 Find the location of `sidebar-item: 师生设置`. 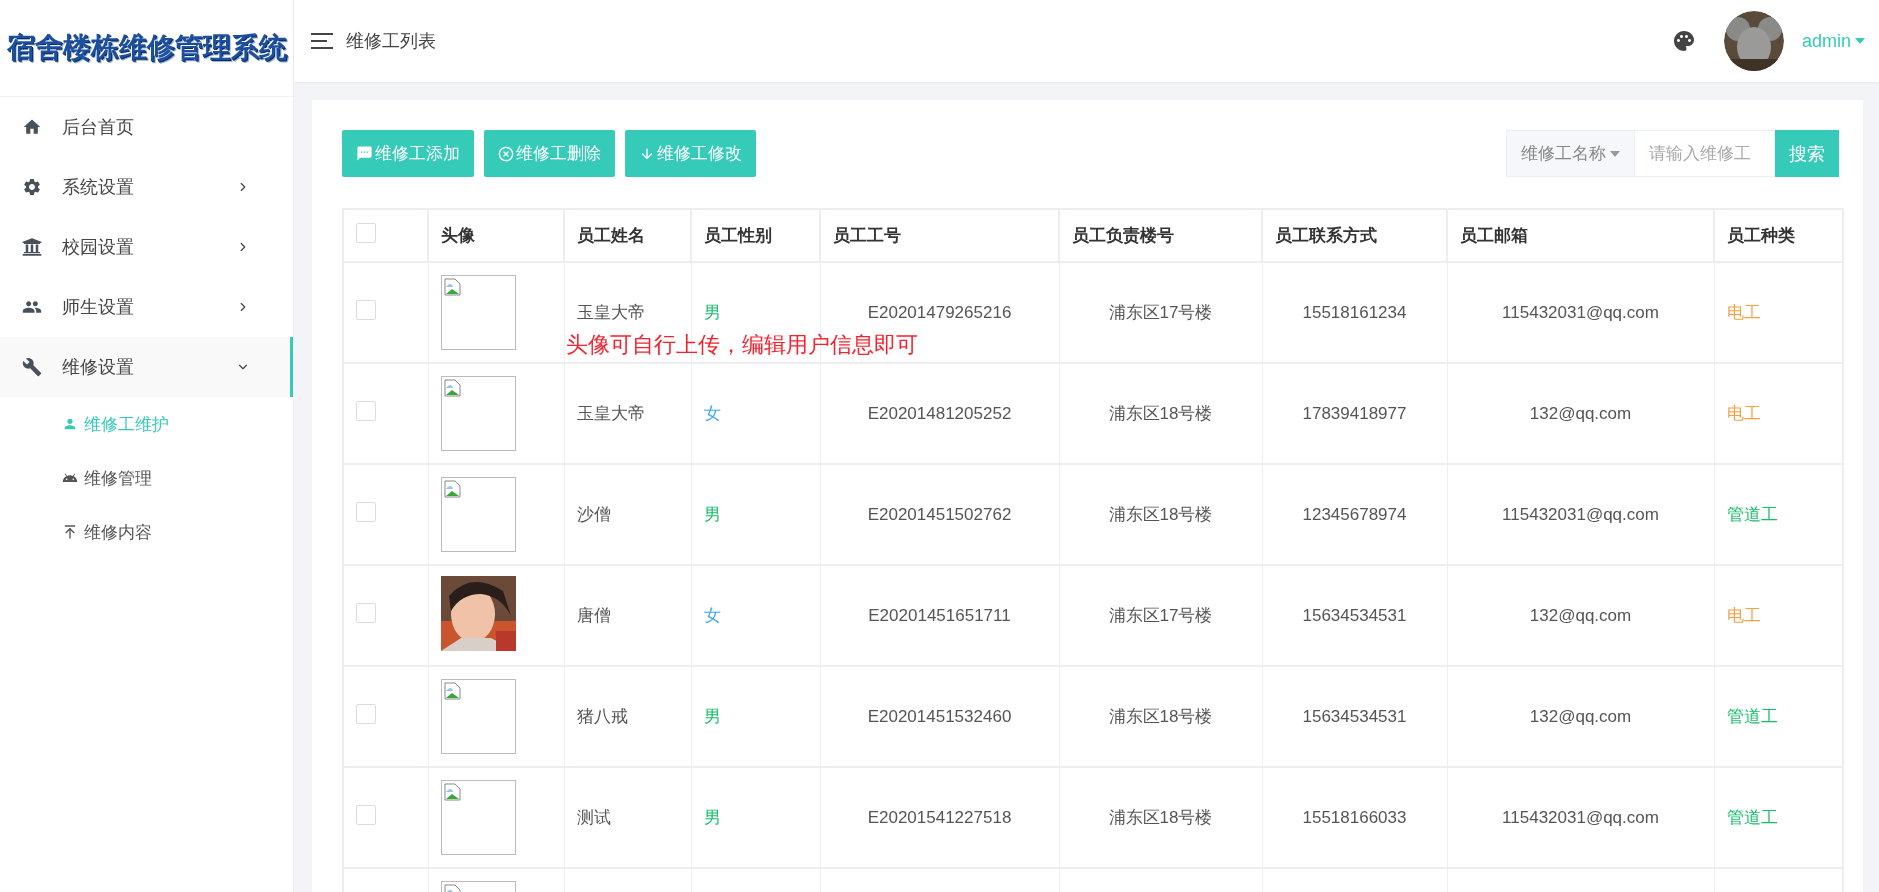

sidebar-item: 师生设置 is located at coordinates (146, 307).